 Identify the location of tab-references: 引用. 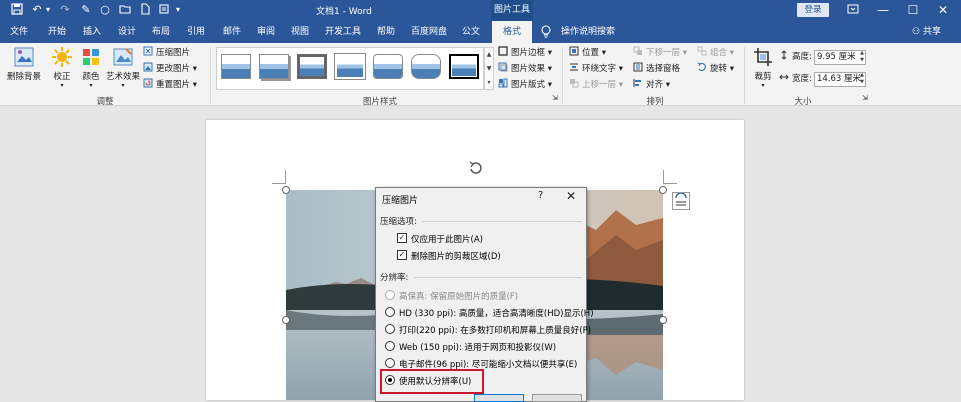
(196, 32).